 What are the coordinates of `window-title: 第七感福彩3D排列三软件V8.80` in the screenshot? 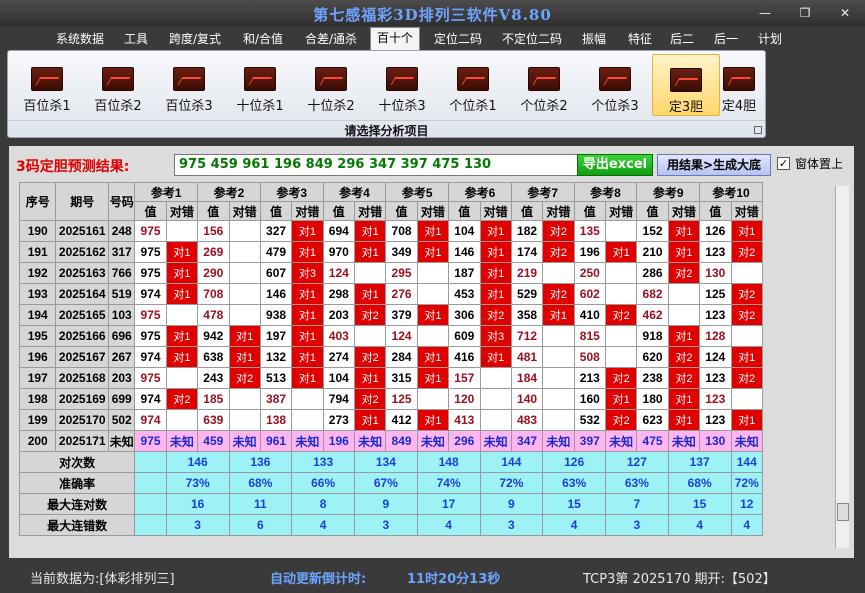 It's located at (432, 15).